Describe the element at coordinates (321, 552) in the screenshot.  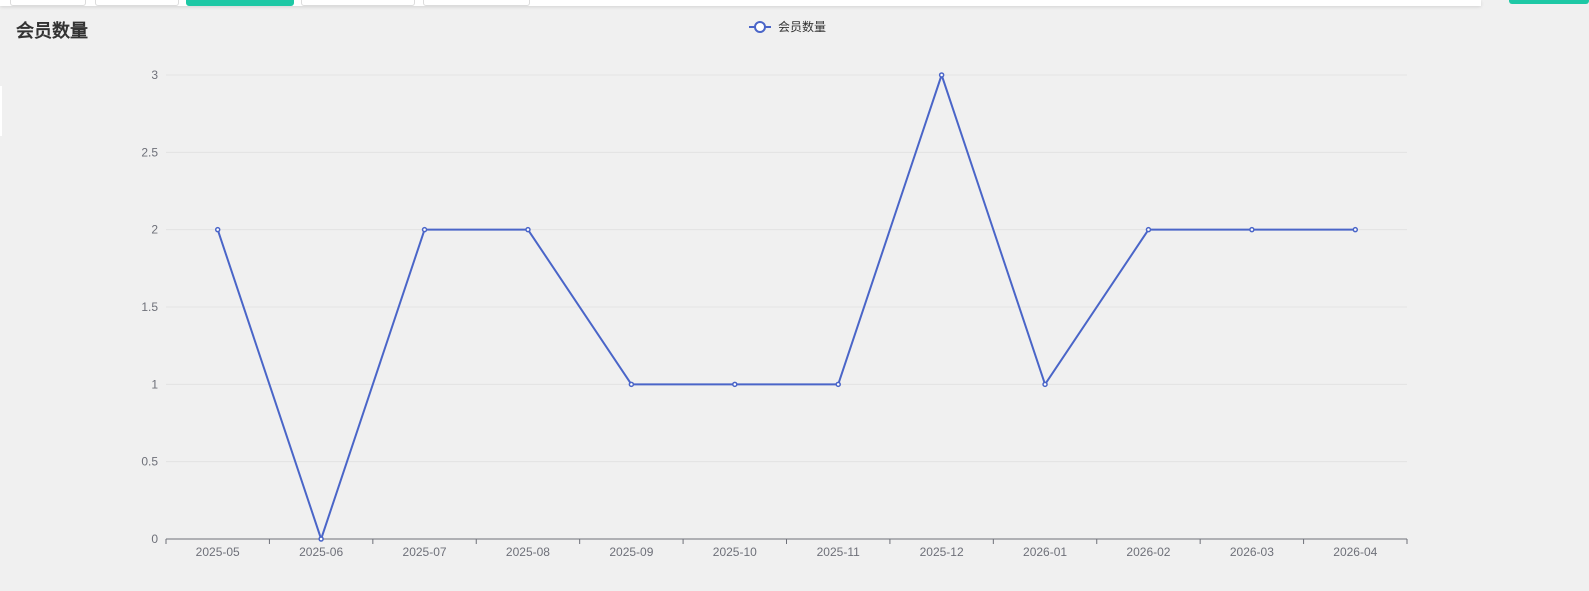
I see `x-tick-label: 2025-06` at that location.